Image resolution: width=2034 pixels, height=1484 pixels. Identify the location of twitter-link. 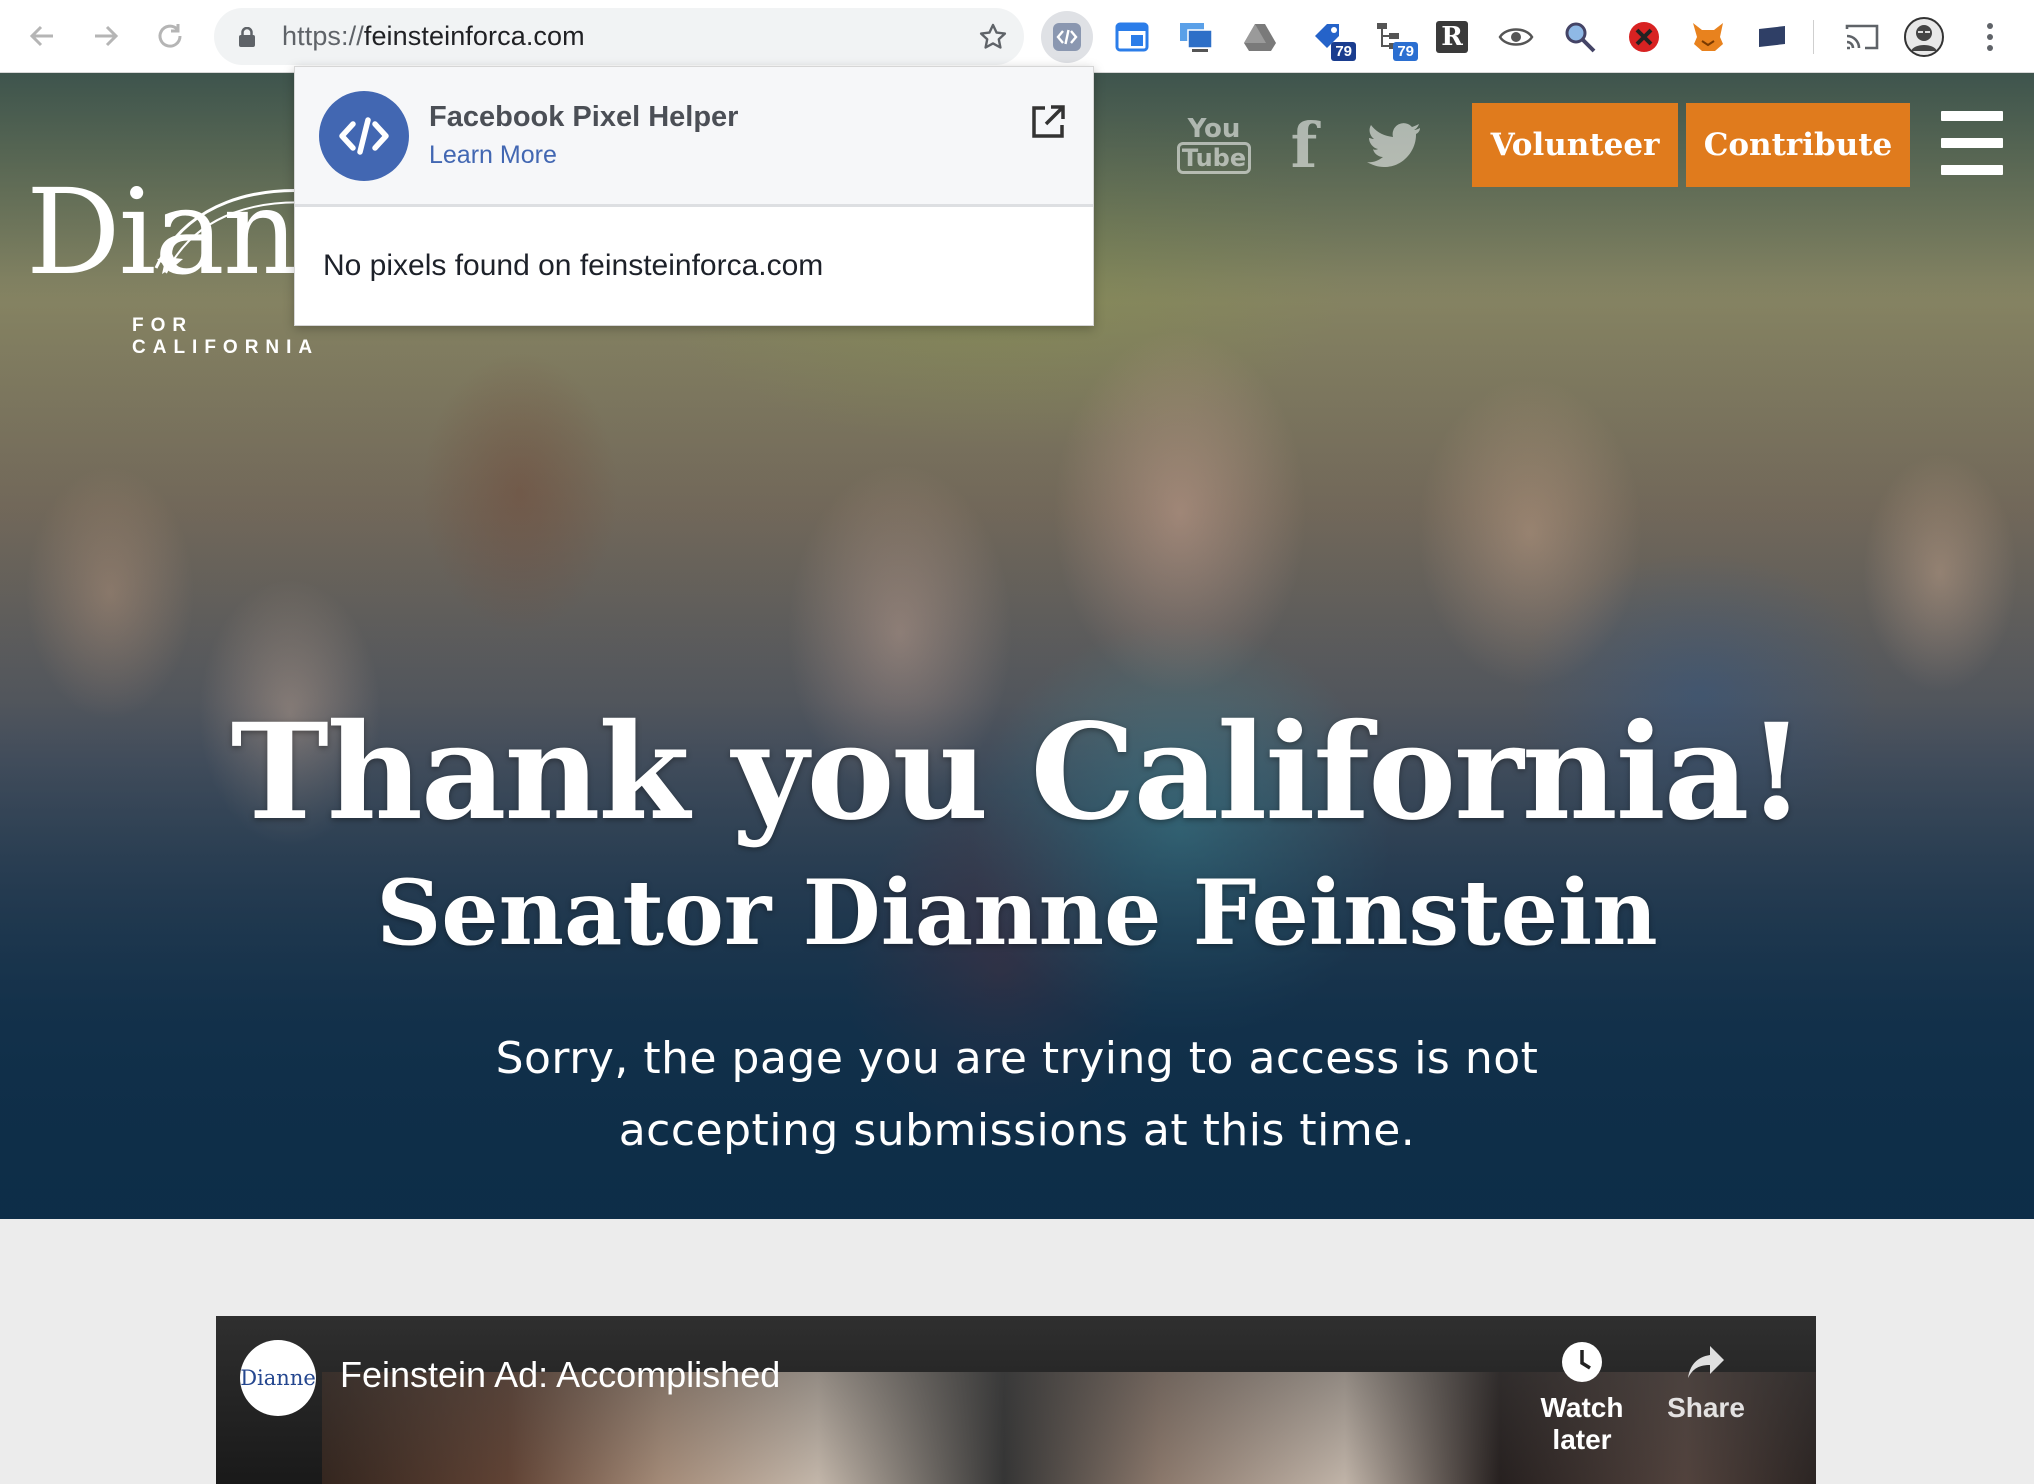
(1394, 145).